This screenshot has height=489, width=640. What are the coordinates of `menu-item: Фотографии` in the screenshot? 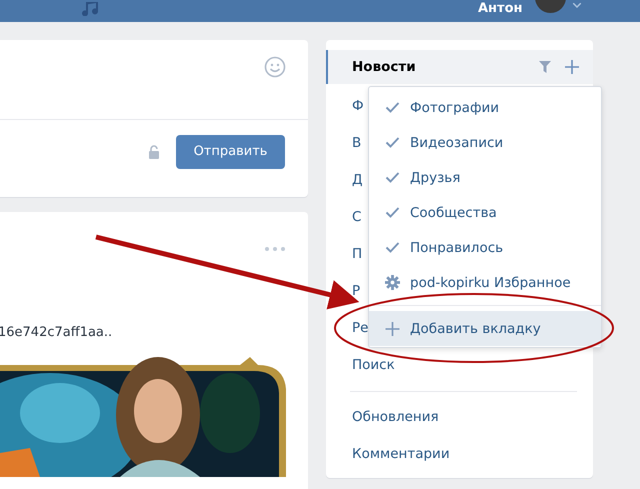 It's located at (485, 107).